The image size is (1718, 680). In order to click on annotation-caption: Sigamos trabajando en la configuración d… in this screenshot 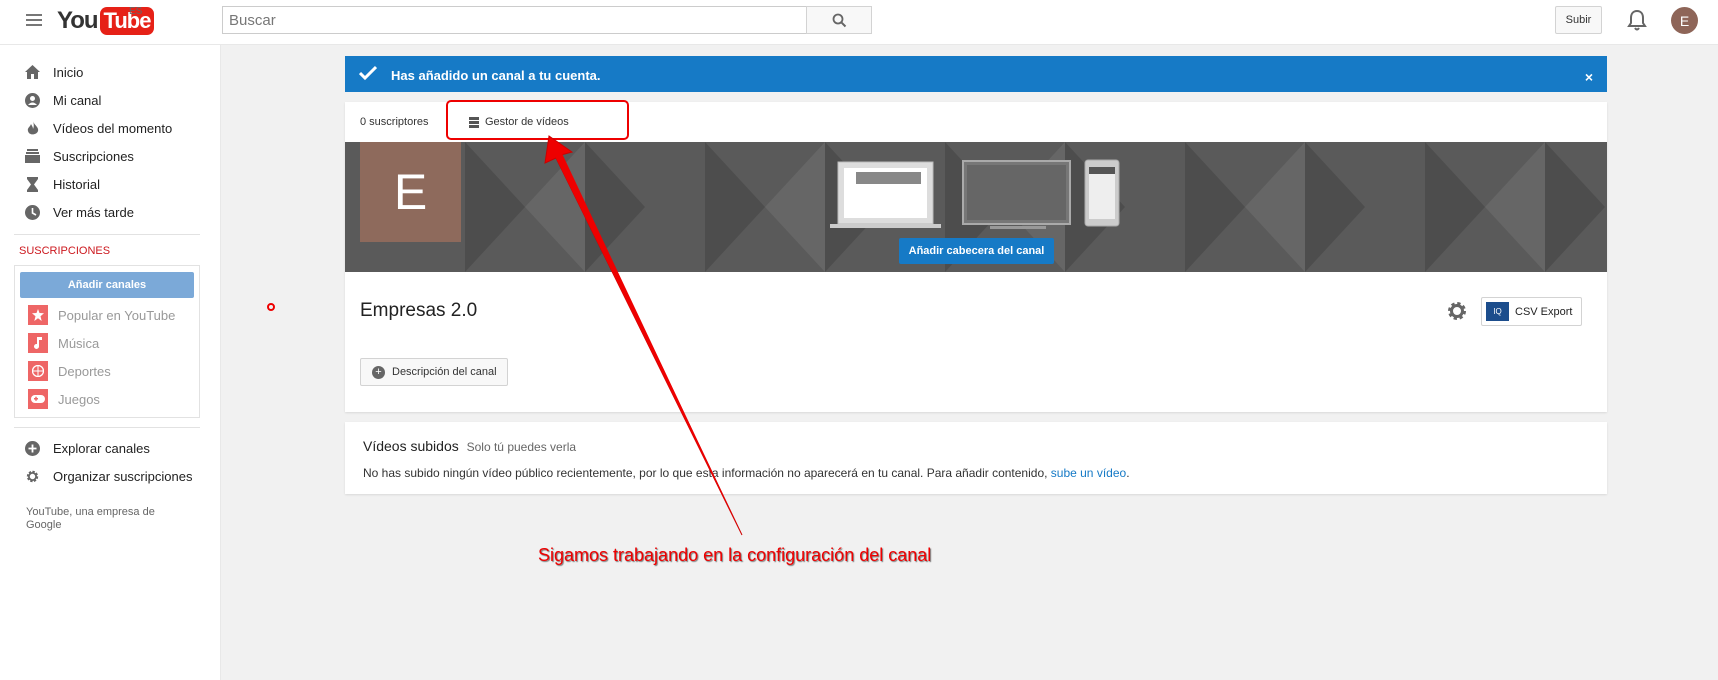, I will do `click(735, 555)`.